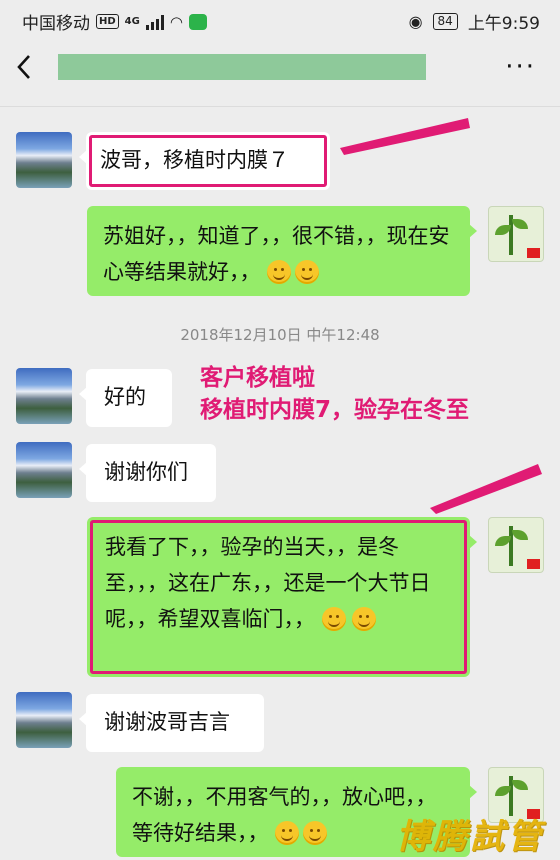 This screenshot has height=860, width=560. What do you see at coordinates (445, 21) in the screenshot?
I see `battery-icon: 84` at bounding box center [445, 21].